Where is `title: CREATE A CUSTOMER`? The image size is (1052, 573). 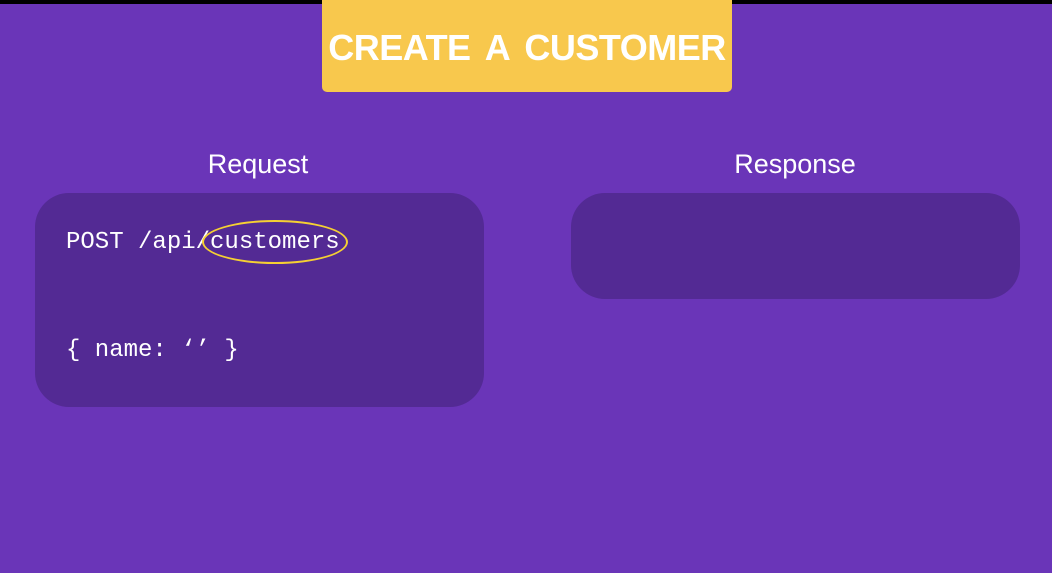 title: CREATE A CUSTOMER is located at coordinates (527, 47).